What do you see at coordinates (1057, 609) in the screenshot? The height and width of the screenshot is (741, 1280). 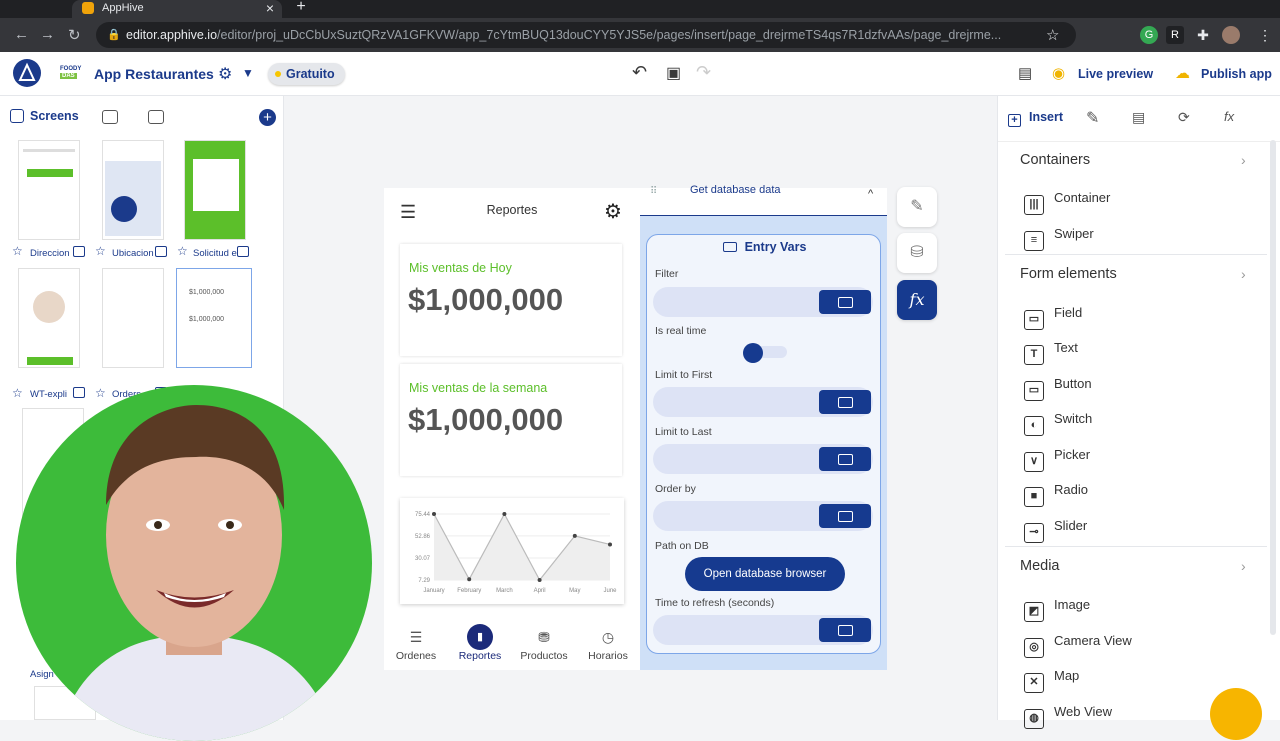 I see `item-image: ◩ Image` at bounding box center [1057, 609].